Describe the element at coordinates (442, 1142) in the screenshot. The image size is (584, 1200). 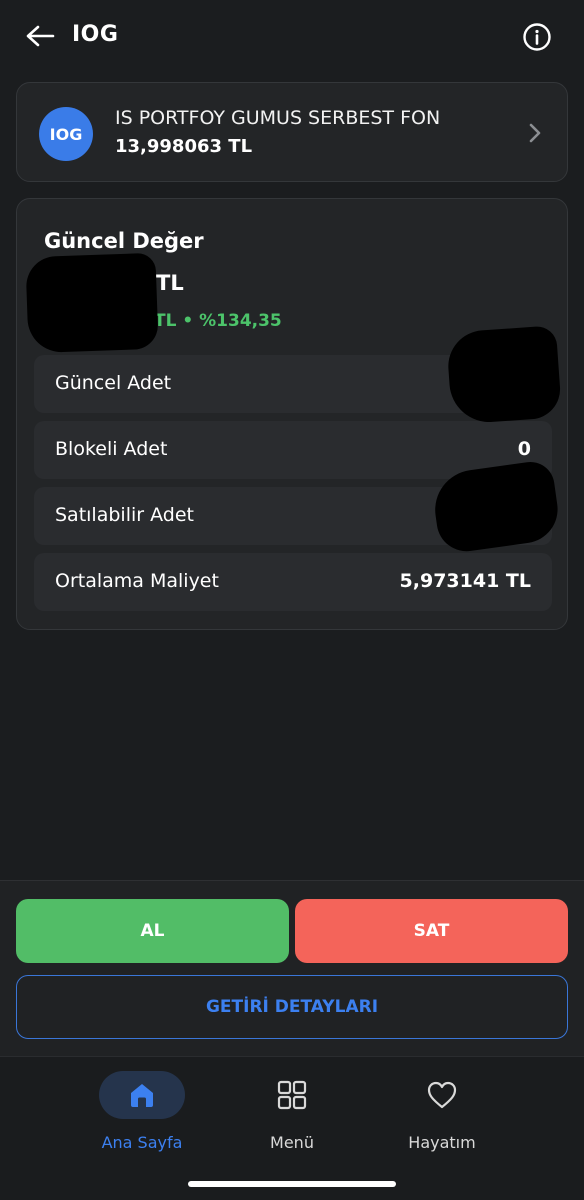
I see `tab-label: Hayatım` at that location.